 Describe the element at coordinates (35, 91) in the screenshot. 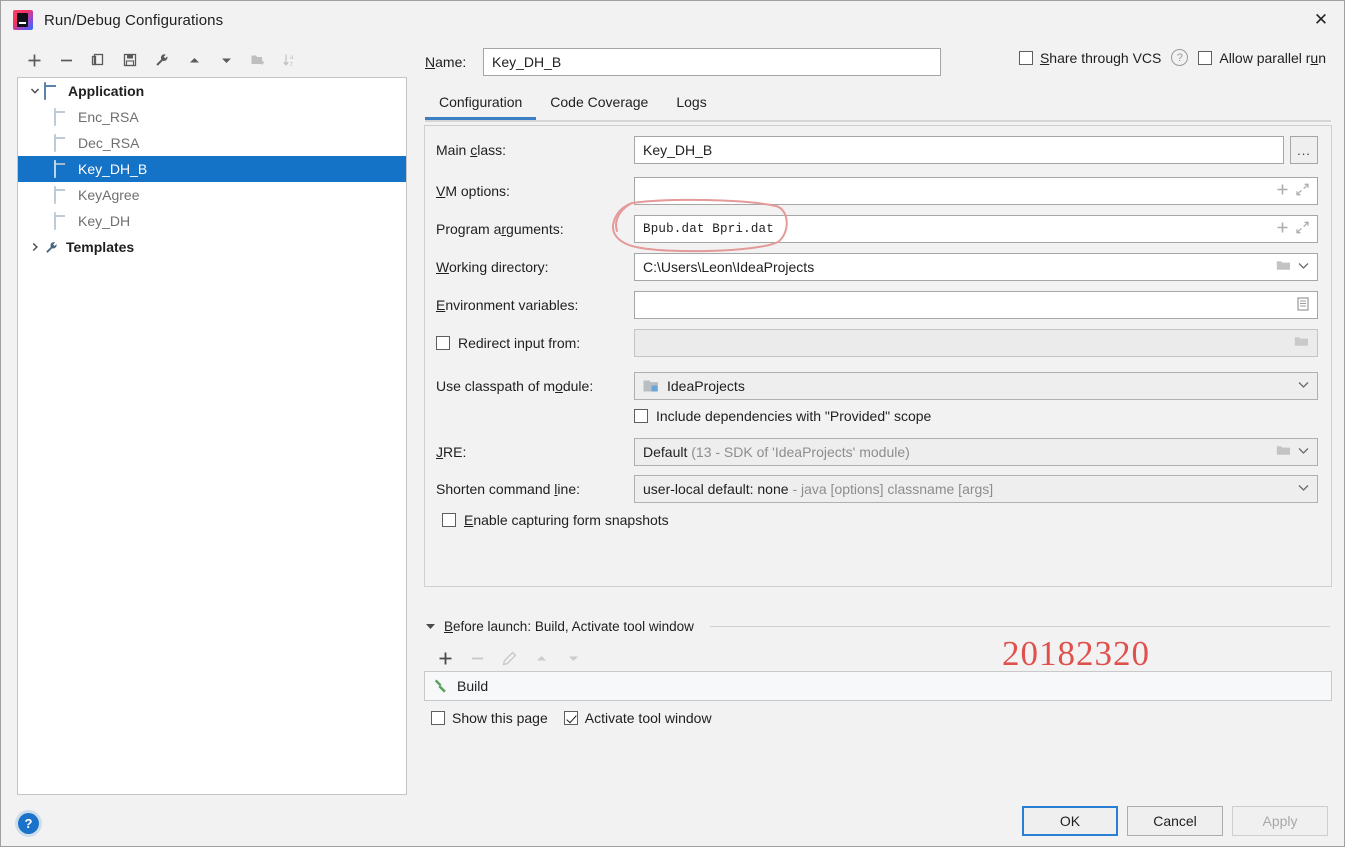

I see `chevron-down-icon` at that location.